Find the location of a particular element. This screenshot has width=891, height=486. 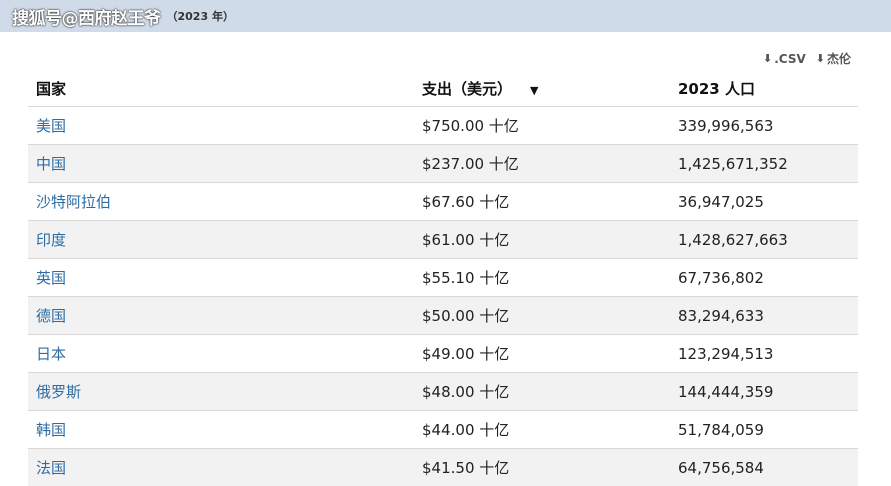

spending-cell: $55.10 十亿 is located at coordinates (542, 278).